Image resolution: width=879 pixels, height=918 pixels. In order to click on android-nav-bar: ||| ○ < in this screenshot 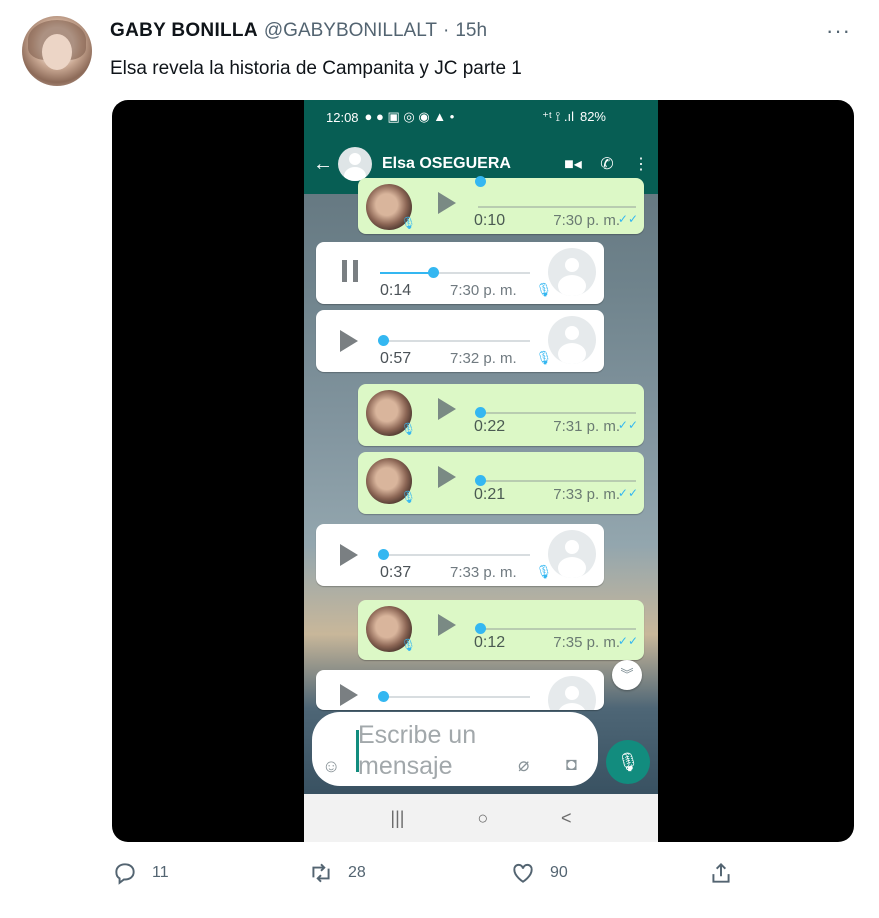, I will do `click(481, 818)`.